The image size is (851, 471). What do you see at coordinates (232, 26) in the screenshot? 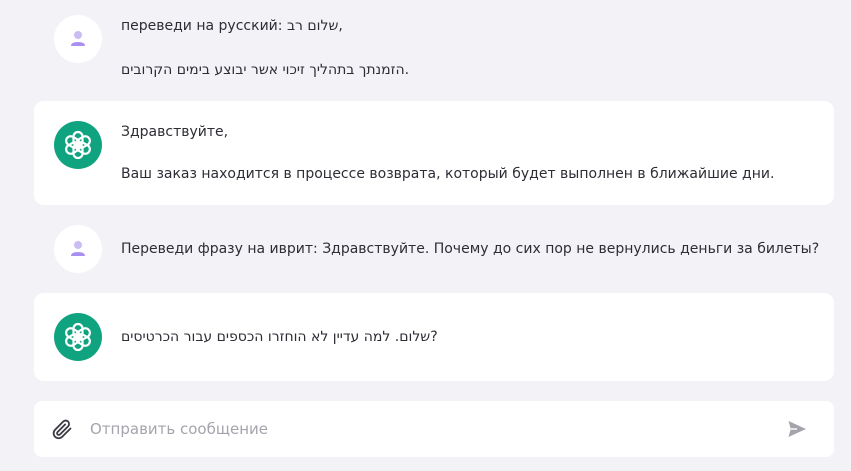
I see `message-text: переведи на русский: שלום רב,` at bounding box center [232, 26].